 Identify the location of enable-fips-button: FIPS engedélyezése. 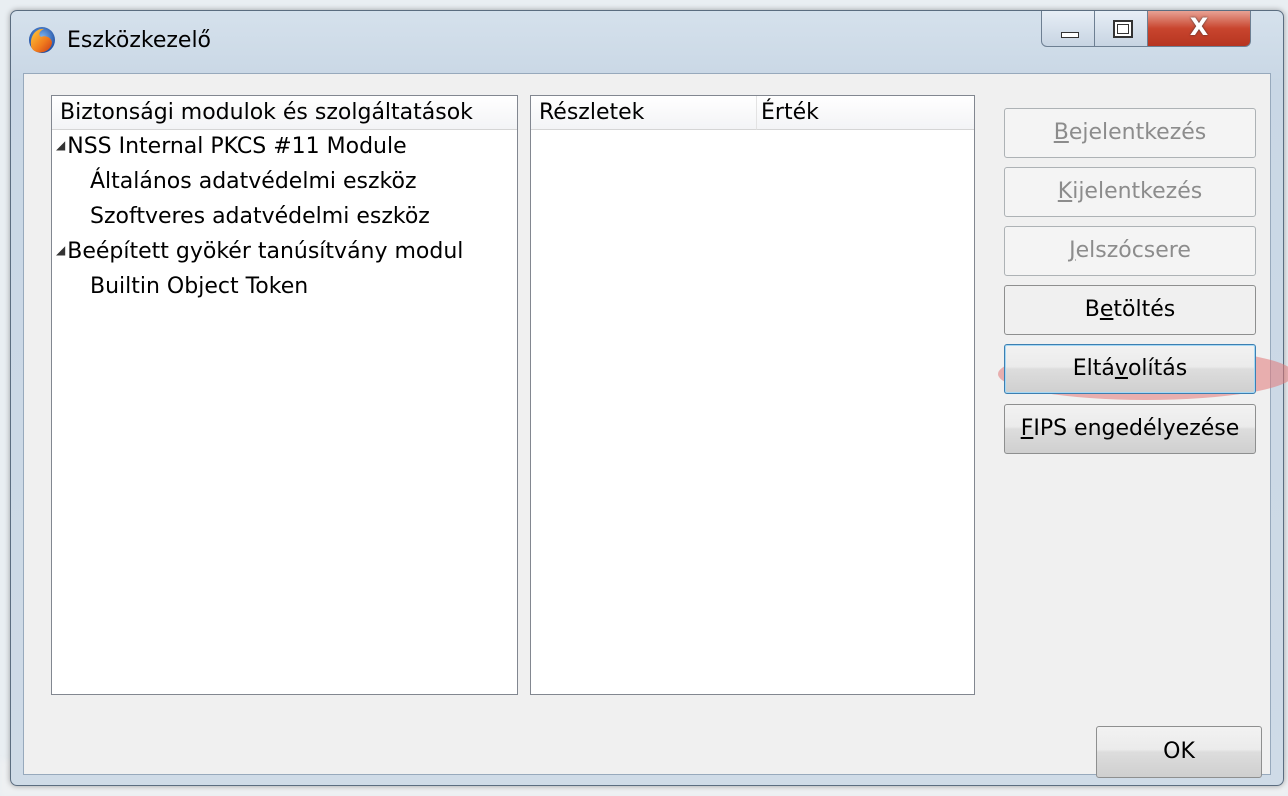
(1130, 429).